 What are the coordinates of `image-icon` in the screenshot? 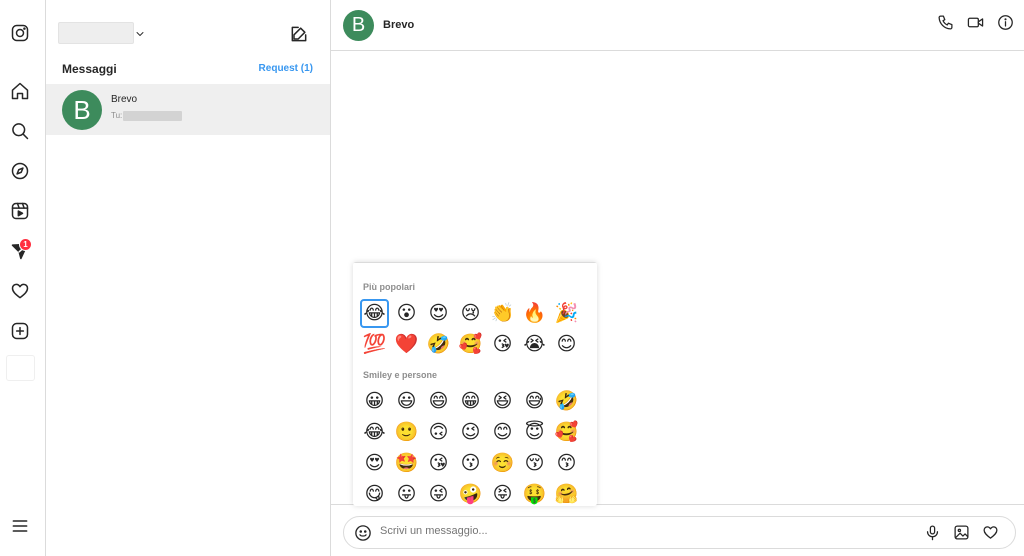 It's located at (961, 532).